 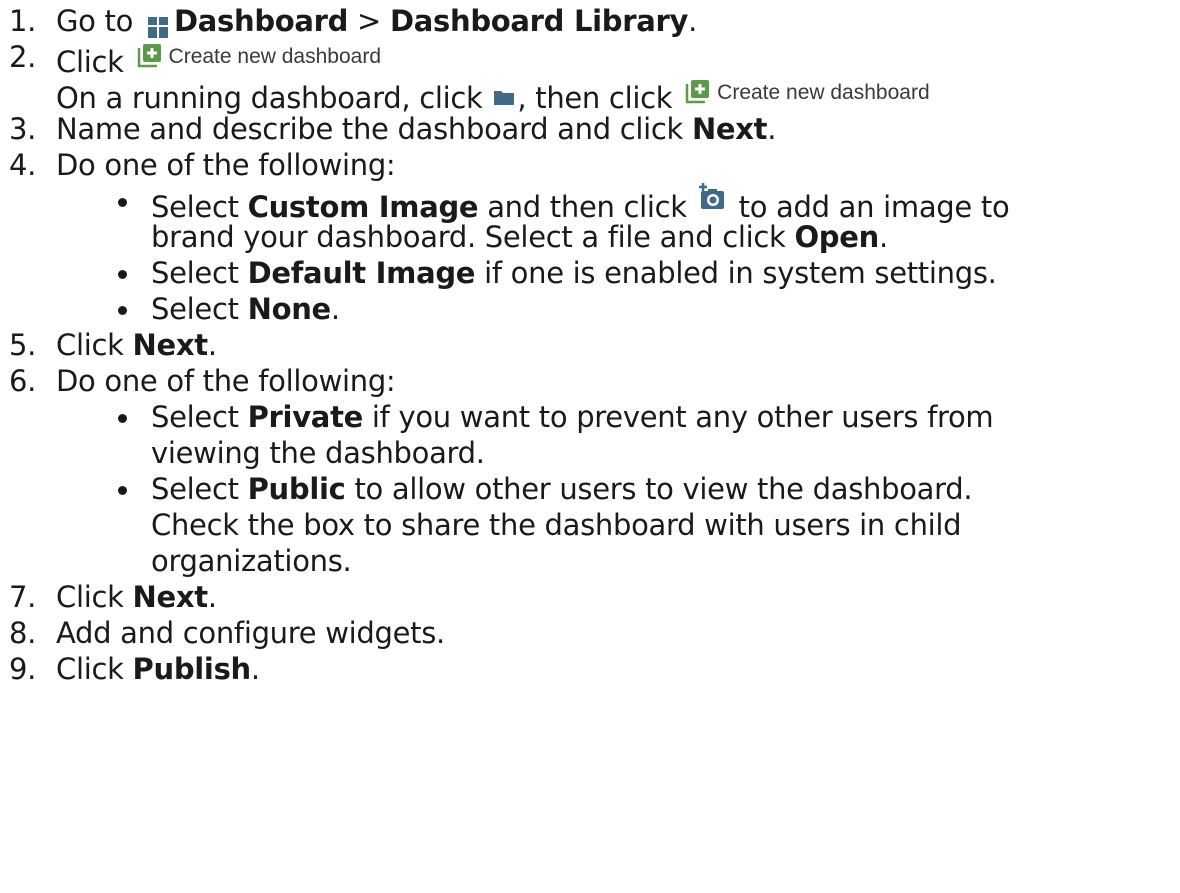 What do you see at coordinates (157, 27) in the screenshot?
I see `dashboard-grid-icon` at bounding box center [157, 27].